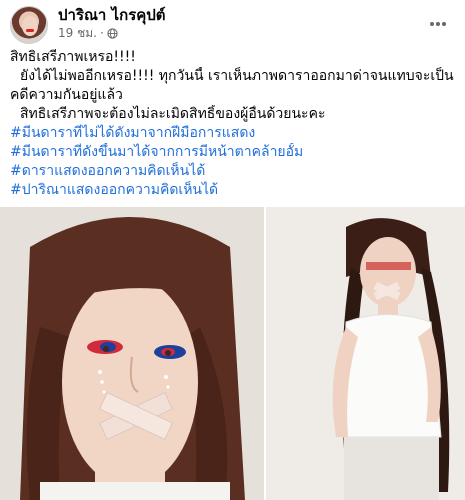 This screenshot has width=465, height=500. I want to click on more-options-button, so click(438, 24).